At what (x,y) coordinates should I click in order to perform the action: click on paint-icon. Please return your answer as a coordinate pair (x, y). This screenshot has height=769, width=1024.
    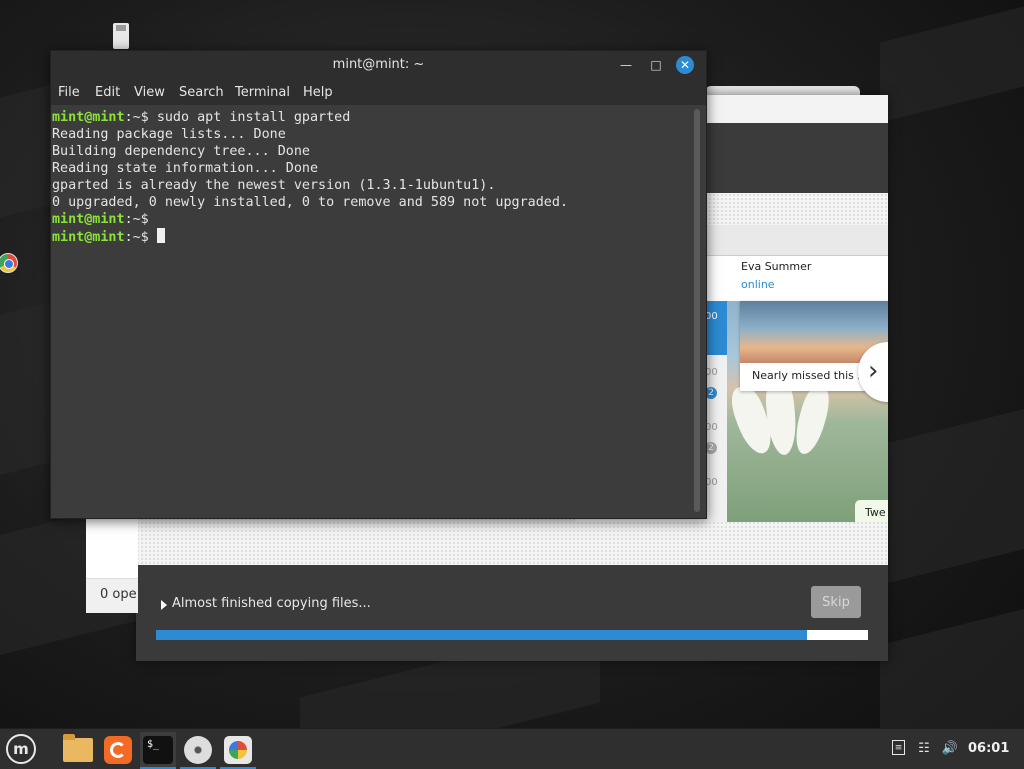
    Looking at the image, I should click on (238, 750).